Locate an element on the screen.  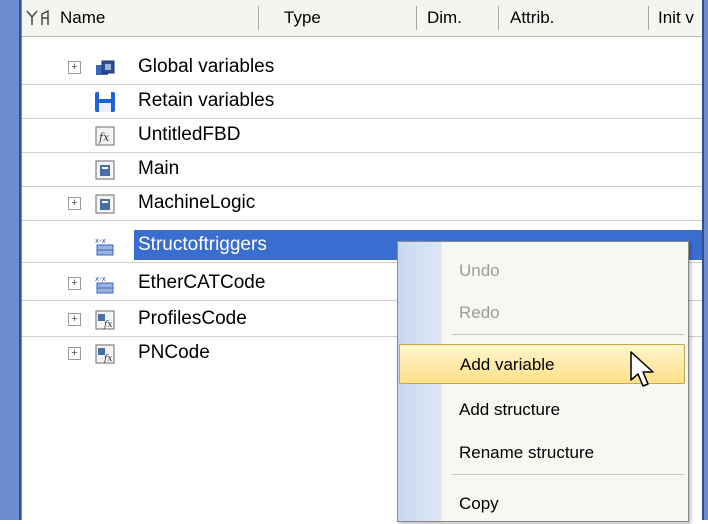
window-frame-right is located at coordinates (705, 260).